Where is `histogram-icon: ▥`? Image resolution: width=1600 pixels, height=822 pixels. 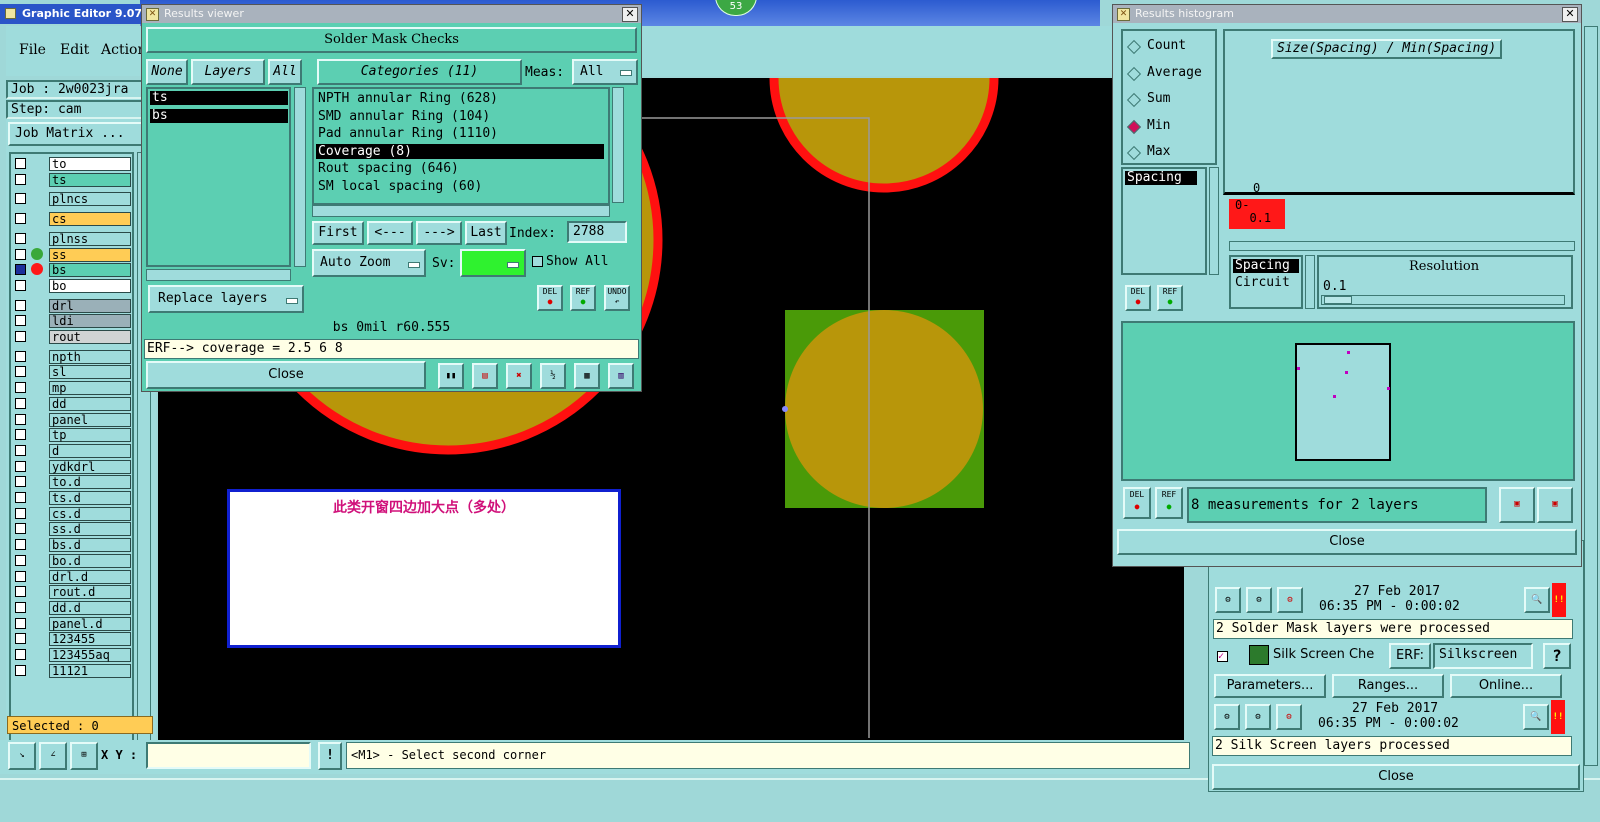
histogram-icon: ▥ is located at coordinates (621, 376).